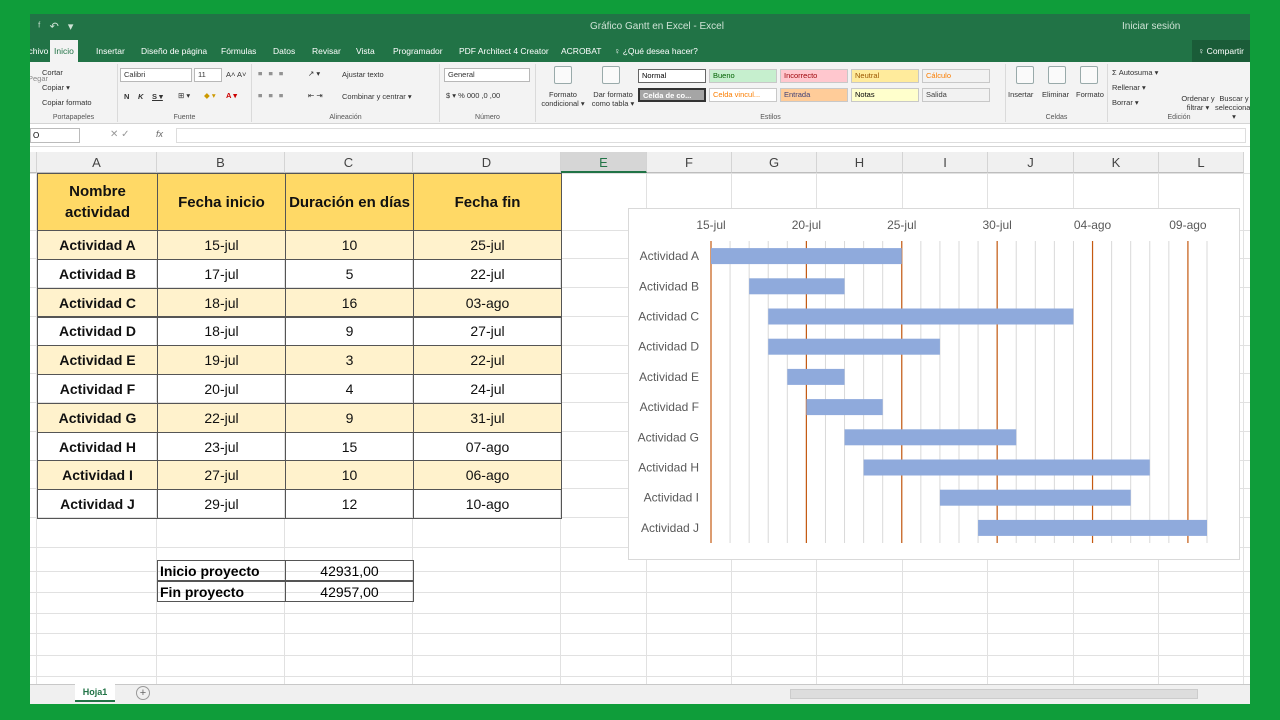 The width and height of the screenshot is (1280, 720). What do you see at coordinates (156, 75) in the screenshot?
I see `font-name-box: Calibri` at bounding box center [156, 75].